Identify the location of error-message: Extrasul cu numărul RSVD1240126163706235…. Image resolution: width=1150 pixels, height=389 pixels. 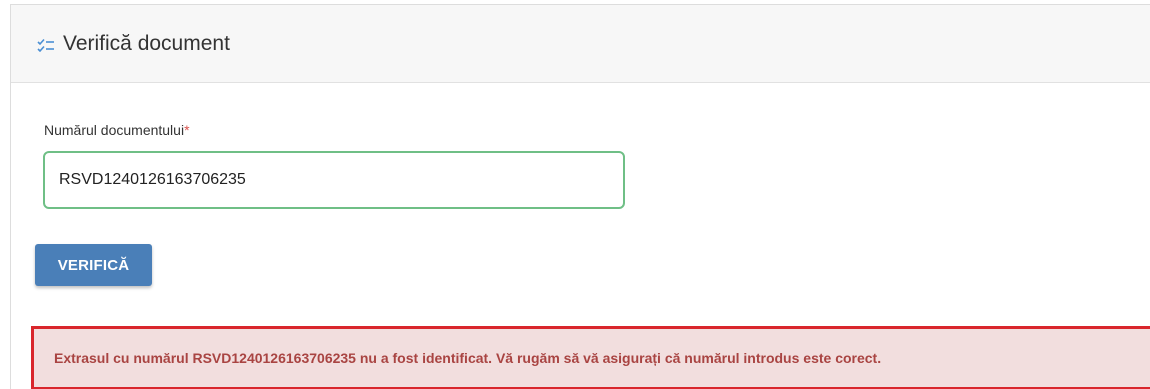
(468, 358).